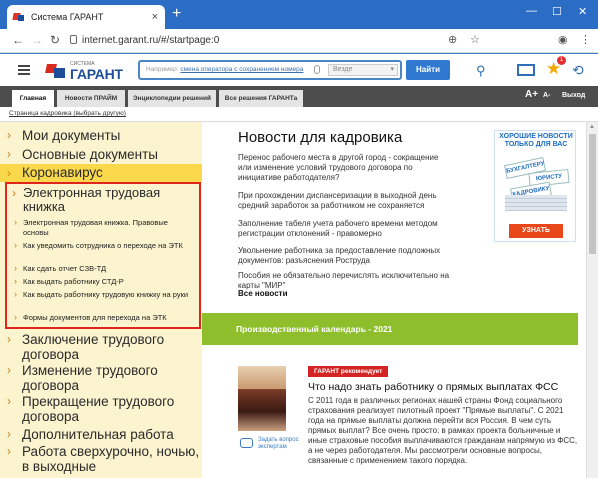  What do you see at coordinates (585, 39) in the screenshot?
I see `menu-dots-icon: ⋮` at bounding box center [585, 39].